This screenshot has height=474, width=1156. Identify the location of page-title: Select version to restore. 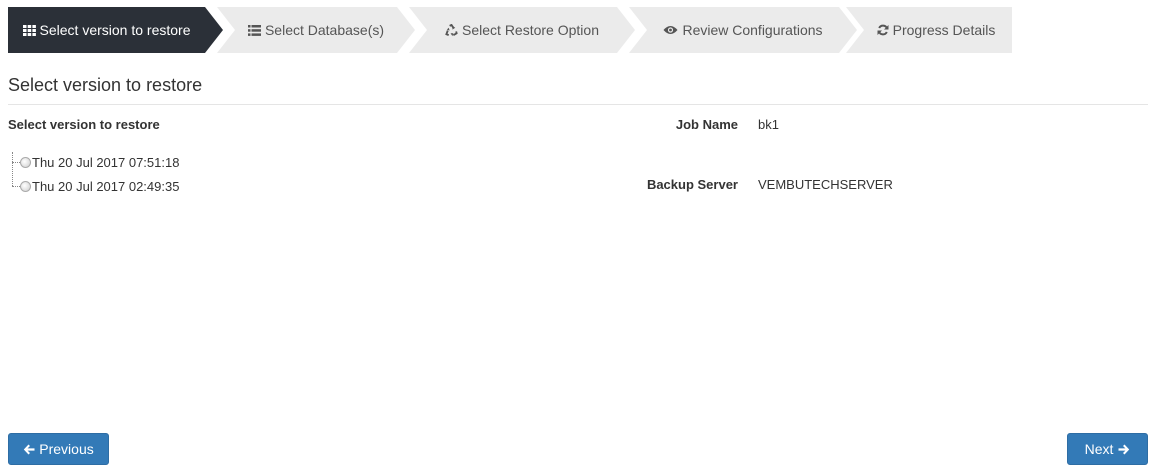
(105, 85).